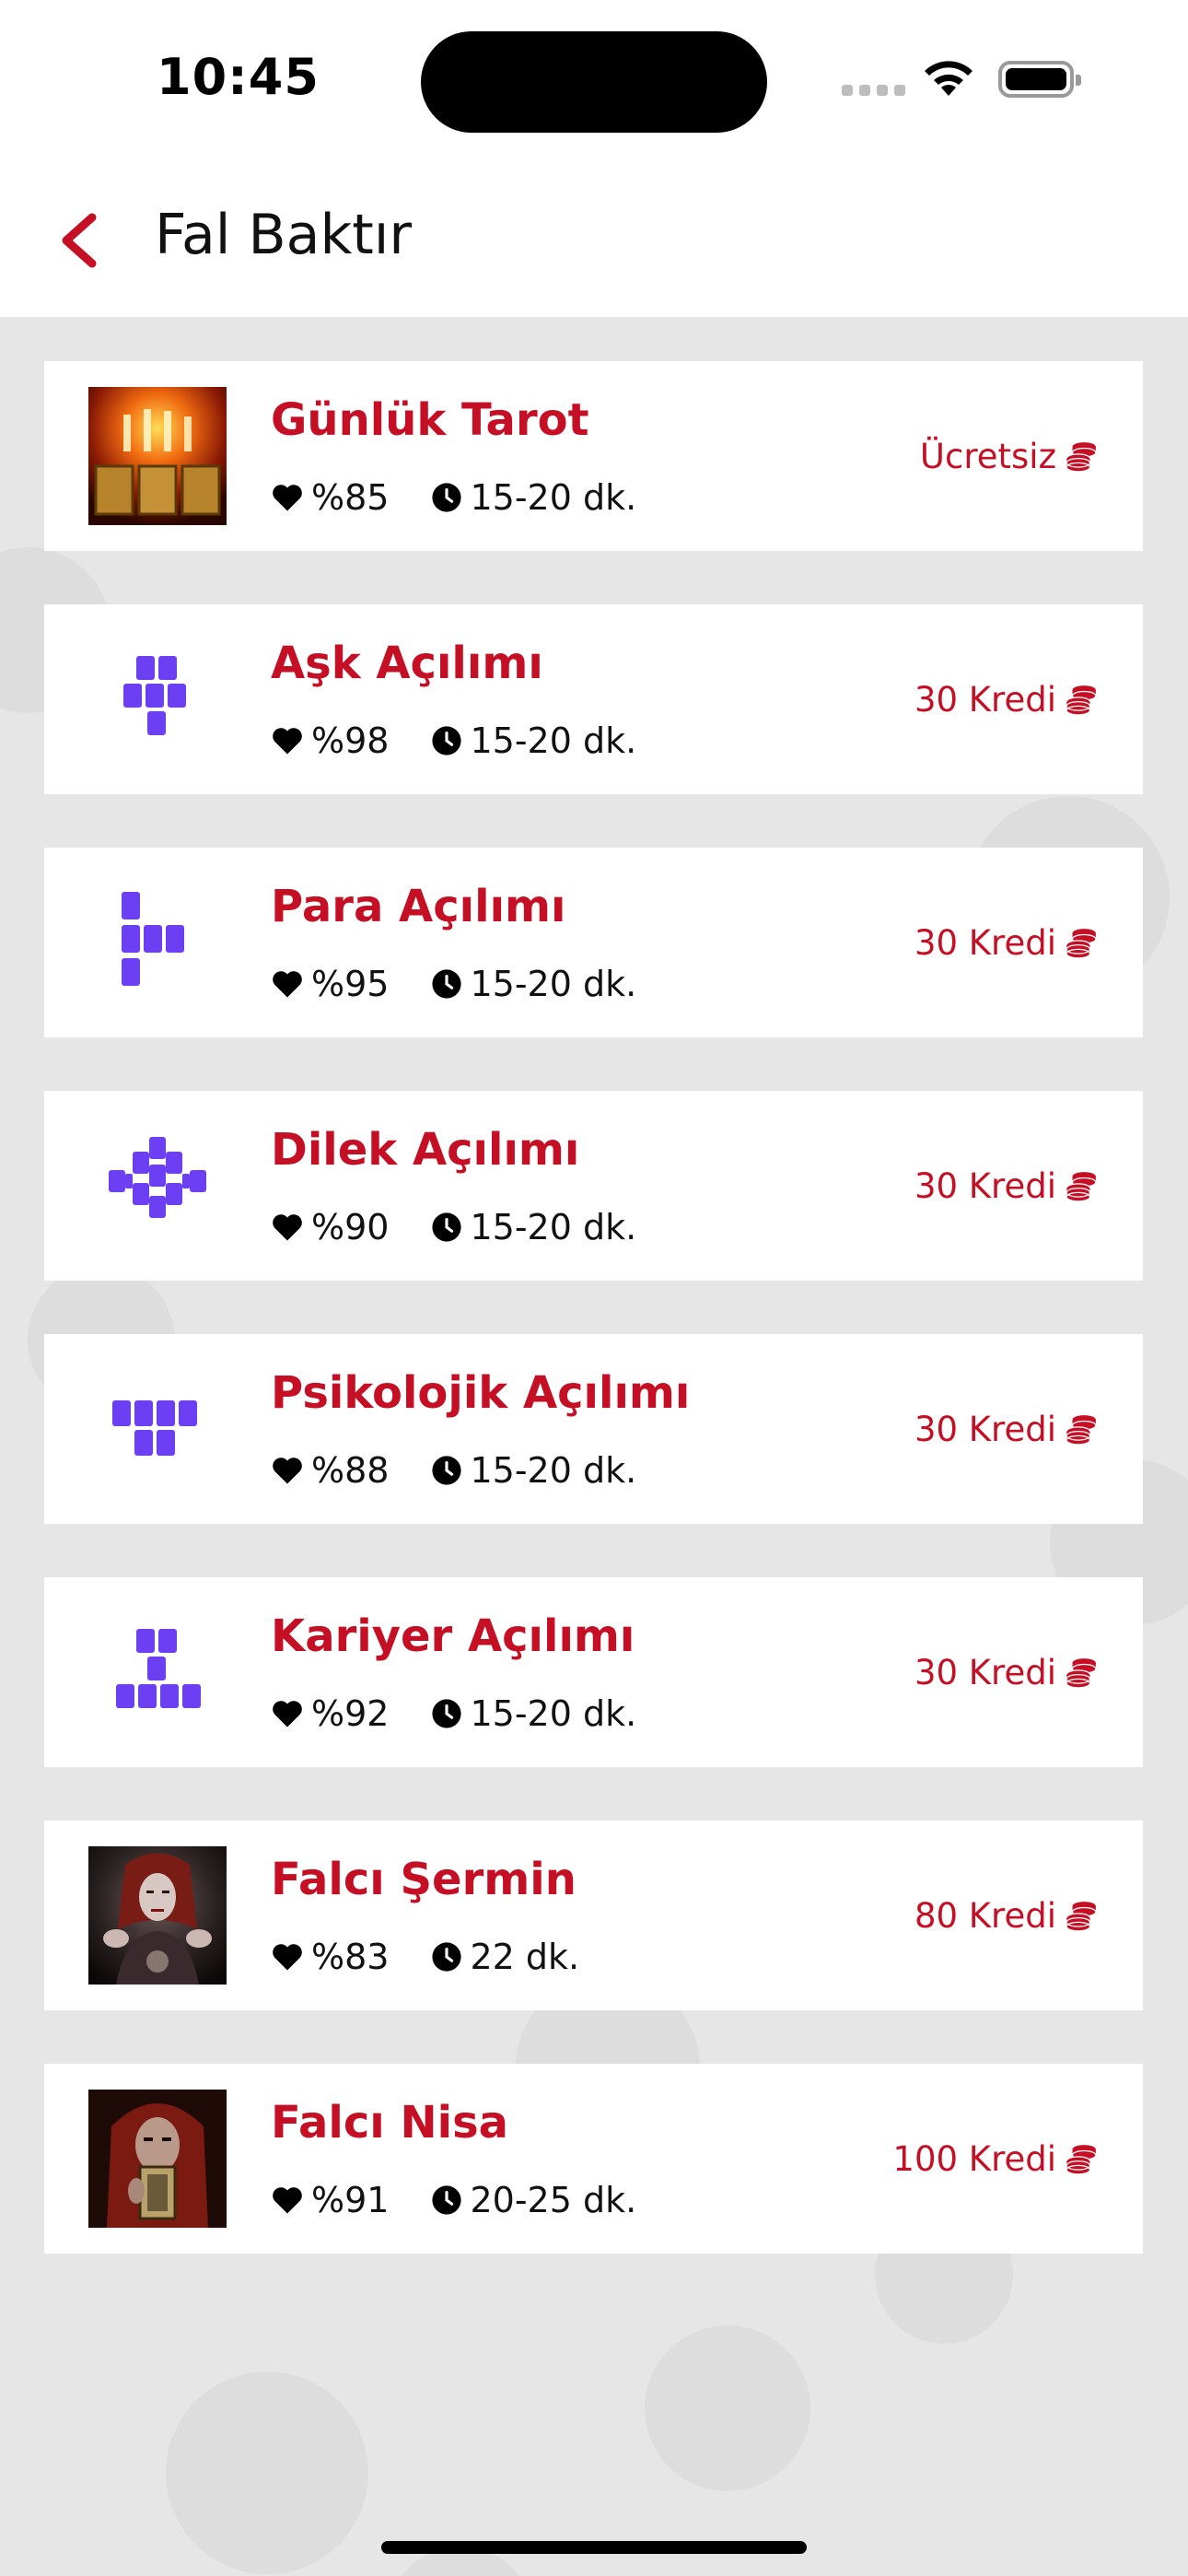 This screenshot has width=1188, height=2576. Describe the element at coordinates (154, 1428) in the screenshot. I see `psychology-spread-icon` at that location.